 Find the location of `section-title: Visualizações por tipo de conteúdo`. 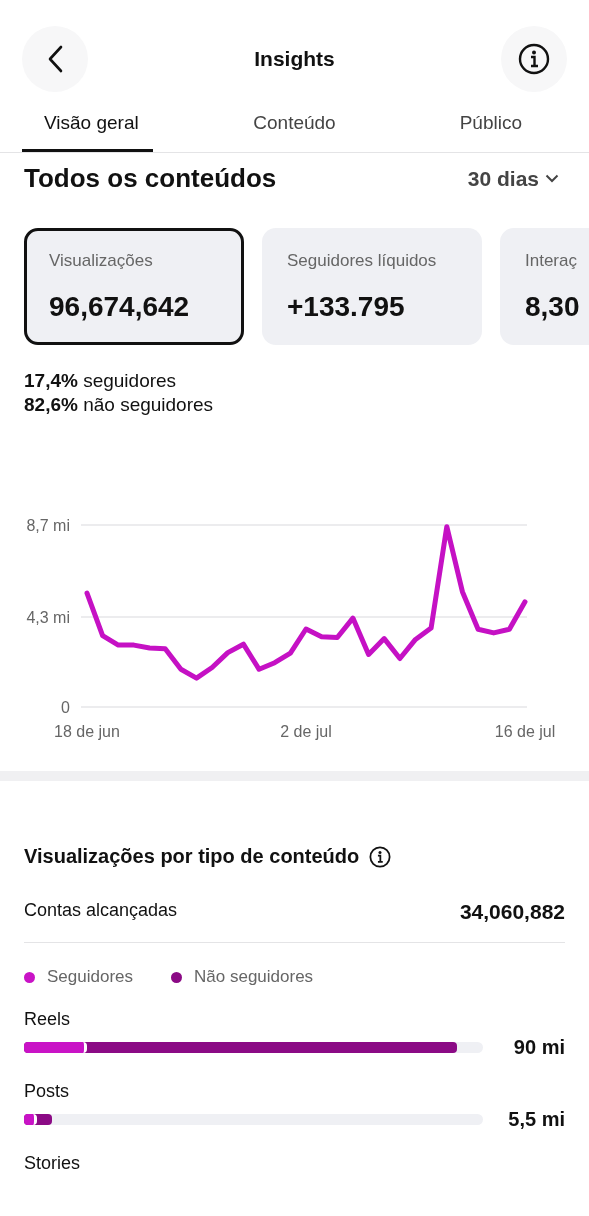

section-title: Visualizações por tipo de conteúdo is located at coordinates (192, 856).